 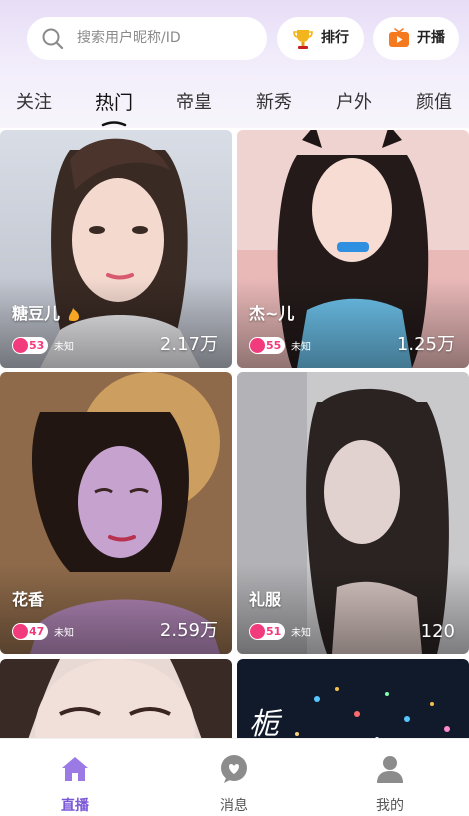 I want to click on live-room-card: 杰~儿 55 未知 1.25万, so click(x=353, y=249).